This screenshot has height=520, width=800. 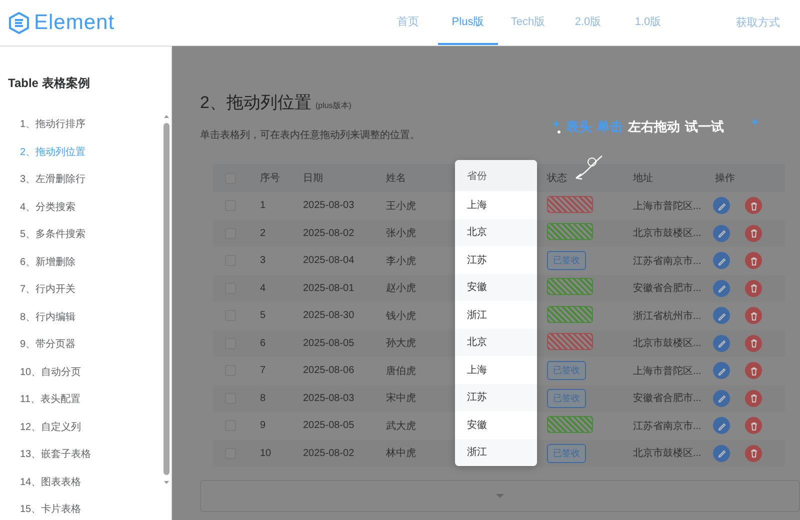 What do you see at coordinates (401, 206) in the screenshot?
I see `table-cell-text: 王小虎` at bounding box center [401, 206].